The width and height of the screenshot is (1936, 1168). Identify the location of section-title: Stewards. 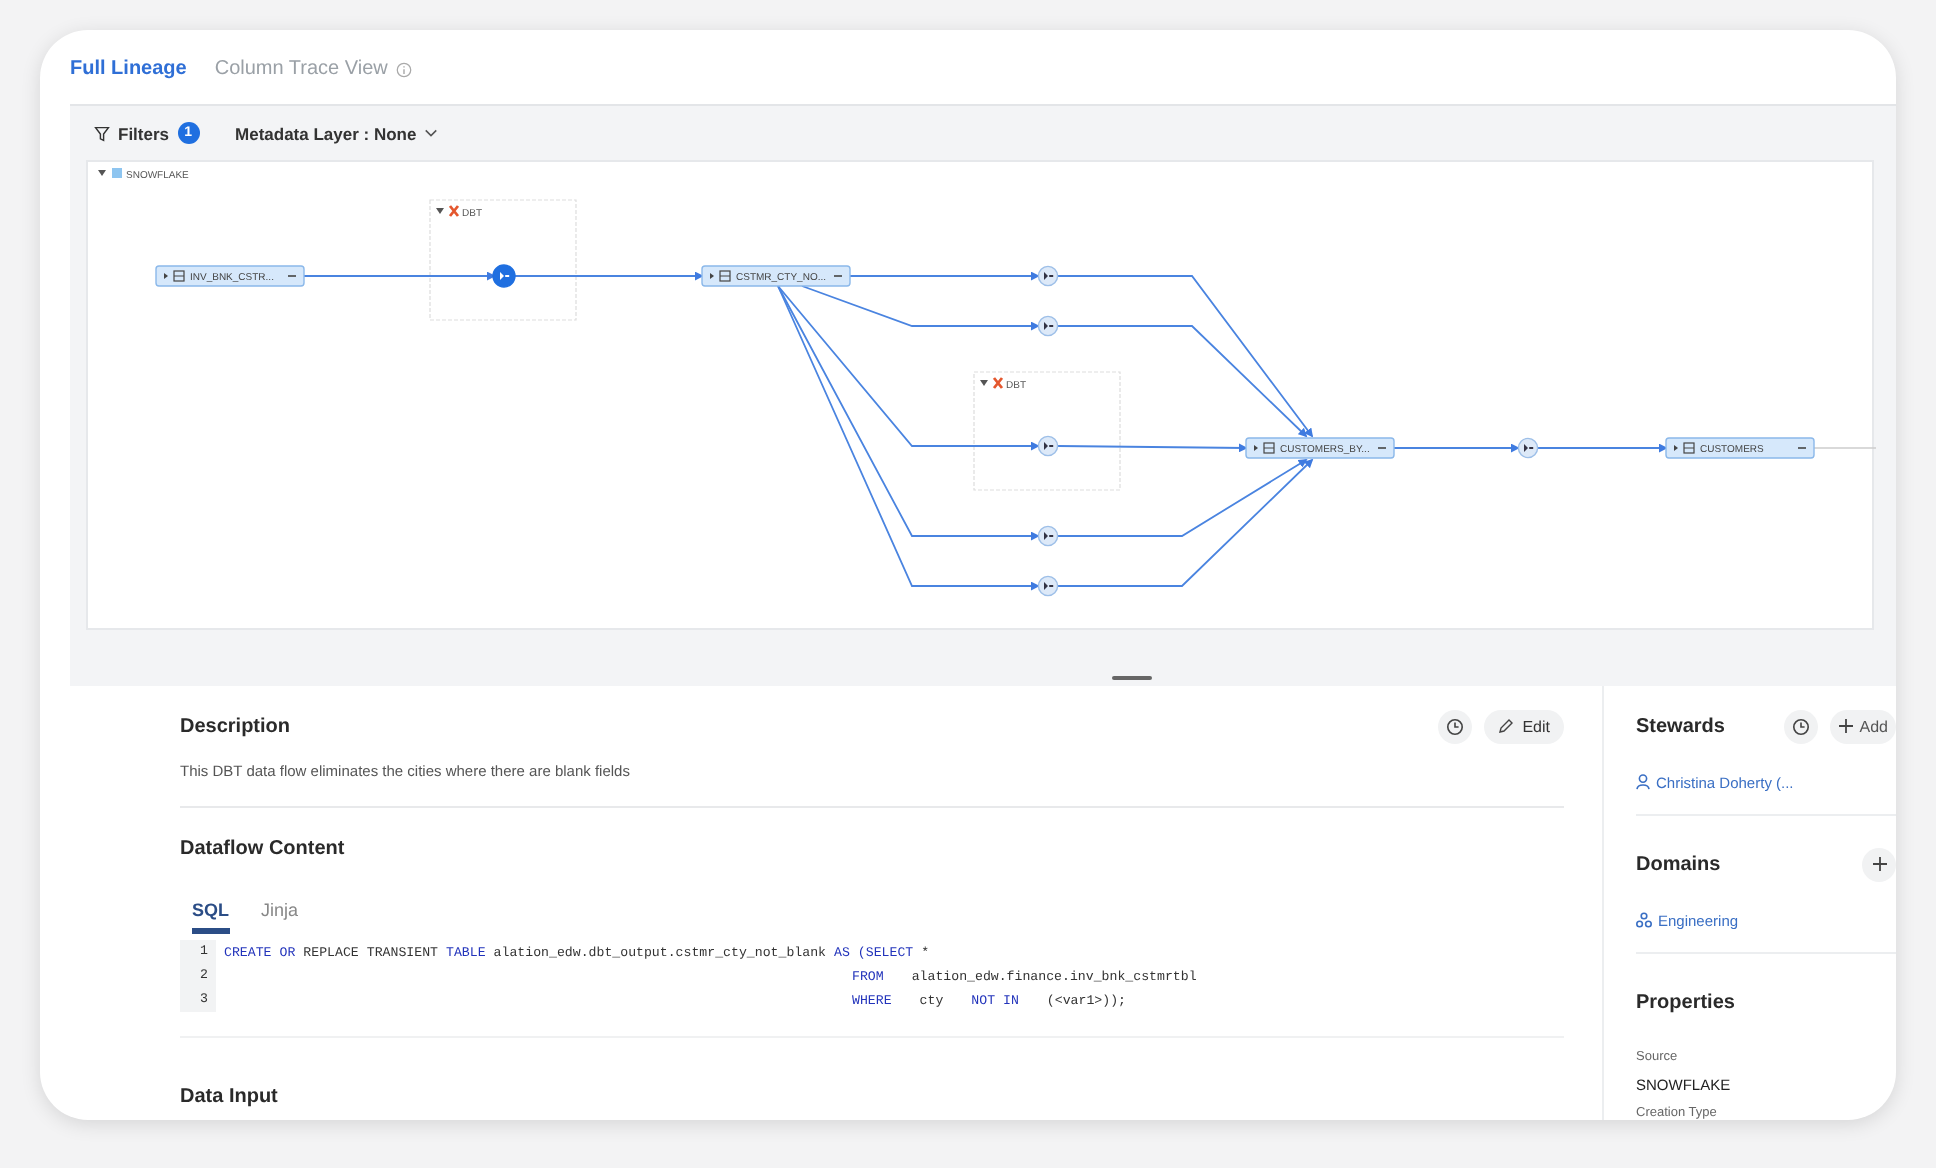
(1680, 726).